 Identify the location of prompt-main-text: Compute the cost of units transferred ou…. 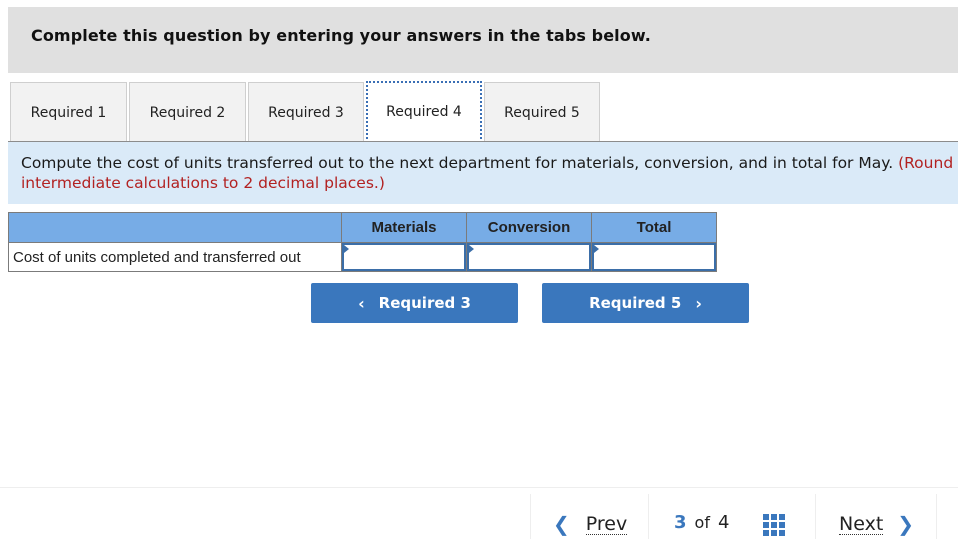
(457, 163).